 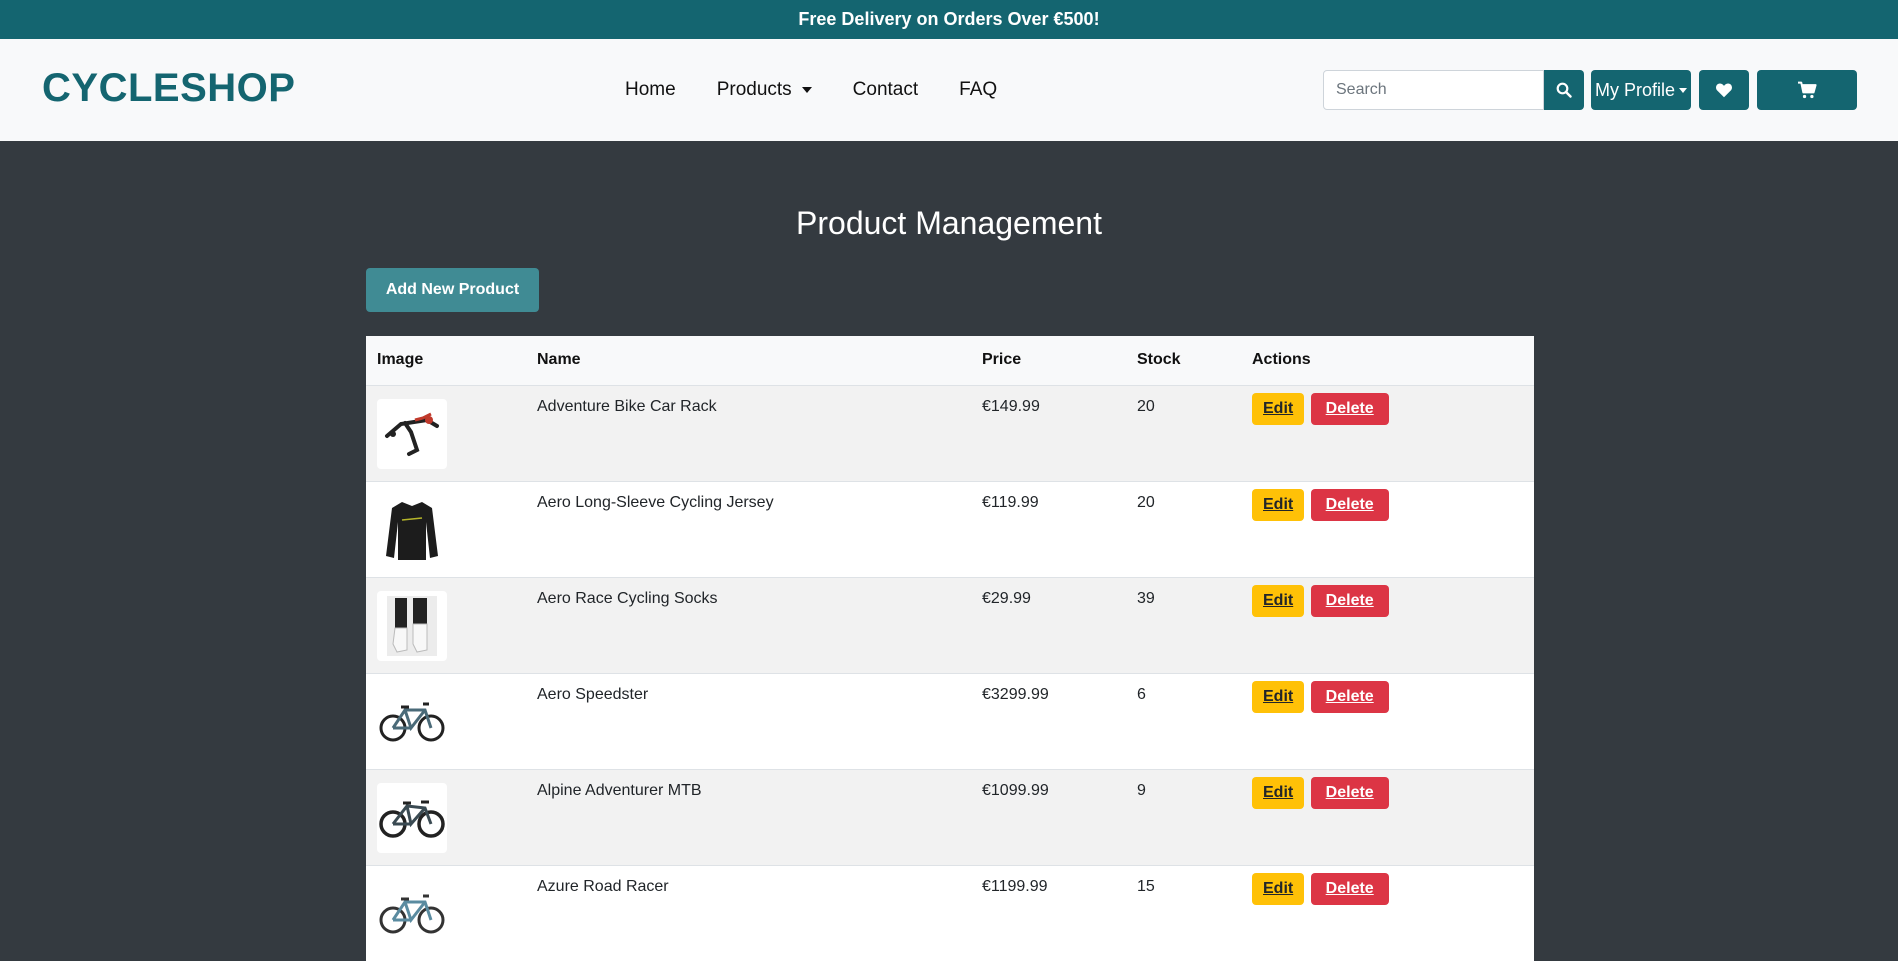 What do you see at coordinates (1015, 790) in the screenshot?
I see `product-price: €1099.99` at bounding box center [1015, 790].